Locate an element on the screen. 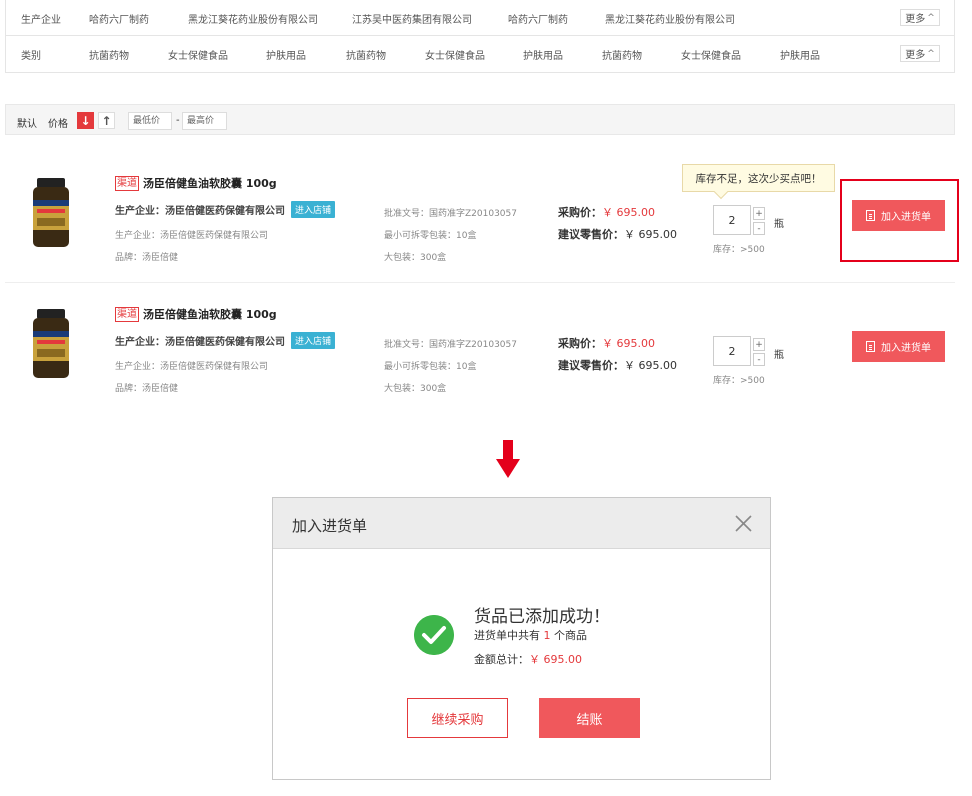  success-check-icon is located at coordinates (434, 635).